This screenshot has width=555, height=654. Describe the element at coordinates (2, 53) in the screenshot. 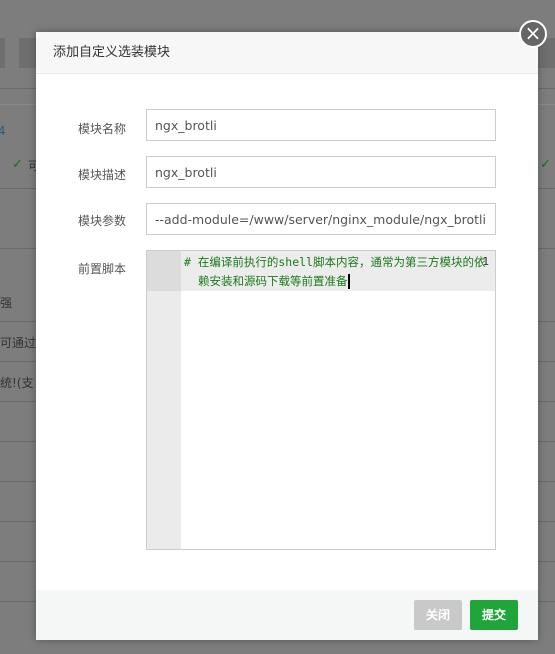

I see `bg-button` at that location.